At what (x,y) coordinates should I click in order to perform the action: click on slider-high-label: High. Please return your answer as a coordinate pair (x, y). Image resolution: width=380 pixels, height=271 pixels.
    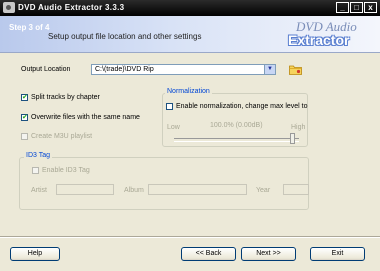
    Looking at the image, I should click on (298, 127).